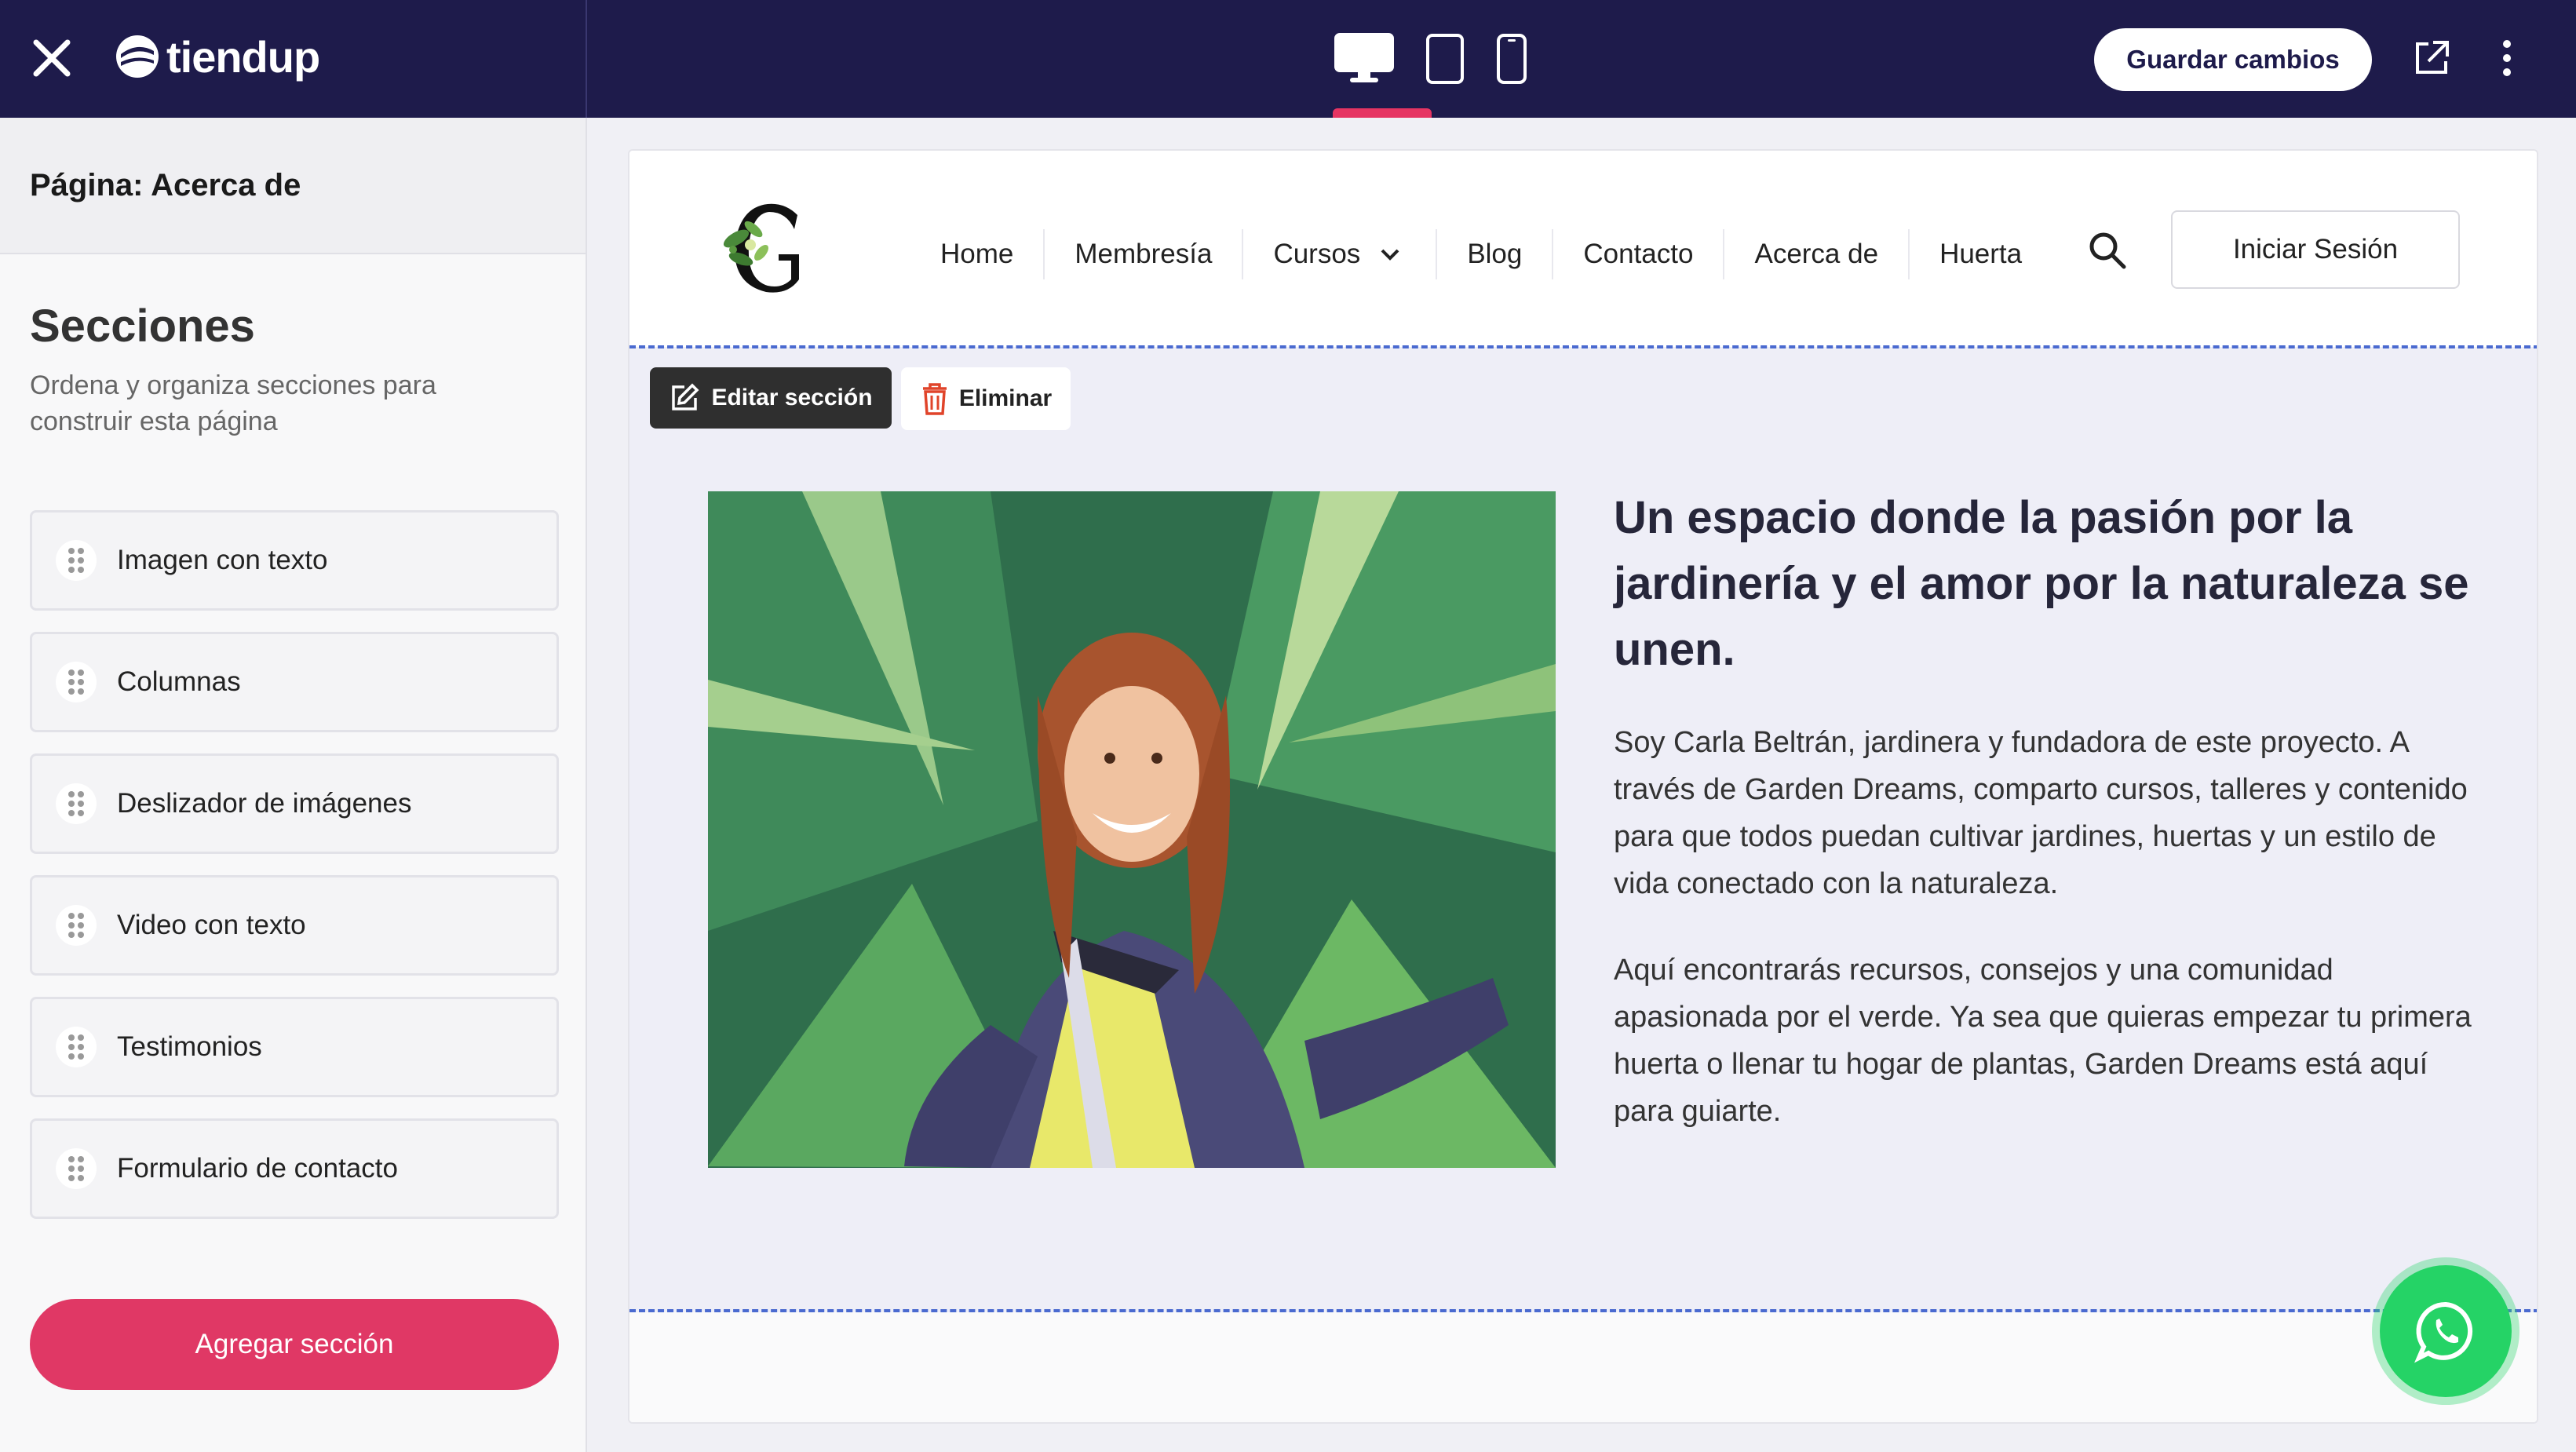  What do you see at coordinates (264, 803) in the screenshot?
I see `section-item-label: Deslizador de imágenes` at bounding box center [264, 803].